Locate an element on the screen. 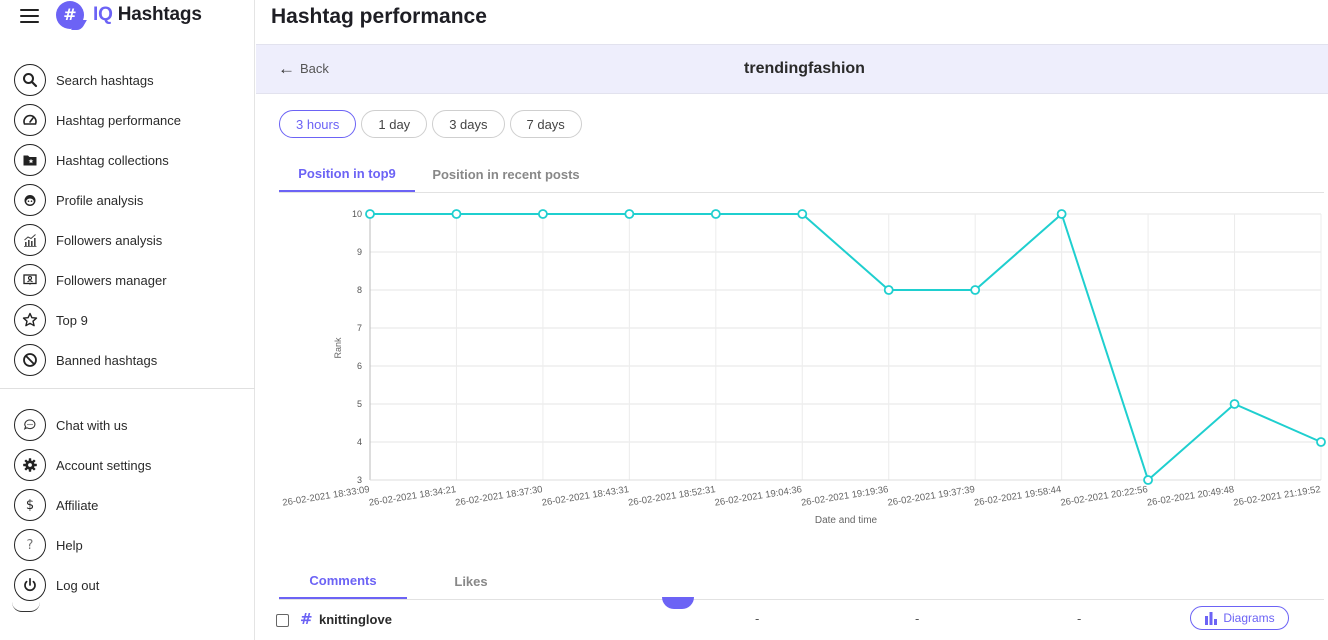 This screenshot has height=640, width=1328. tab-position-in-recent-posts: Position in recent posts is located at coordinates (506, 174).